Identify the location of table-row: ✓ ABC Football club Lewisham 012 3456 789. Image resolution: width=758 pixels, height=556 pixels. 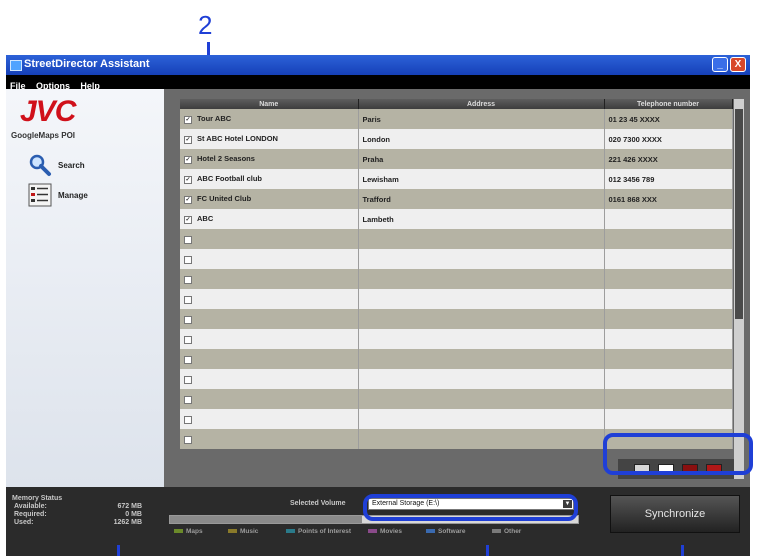
(456, 179).